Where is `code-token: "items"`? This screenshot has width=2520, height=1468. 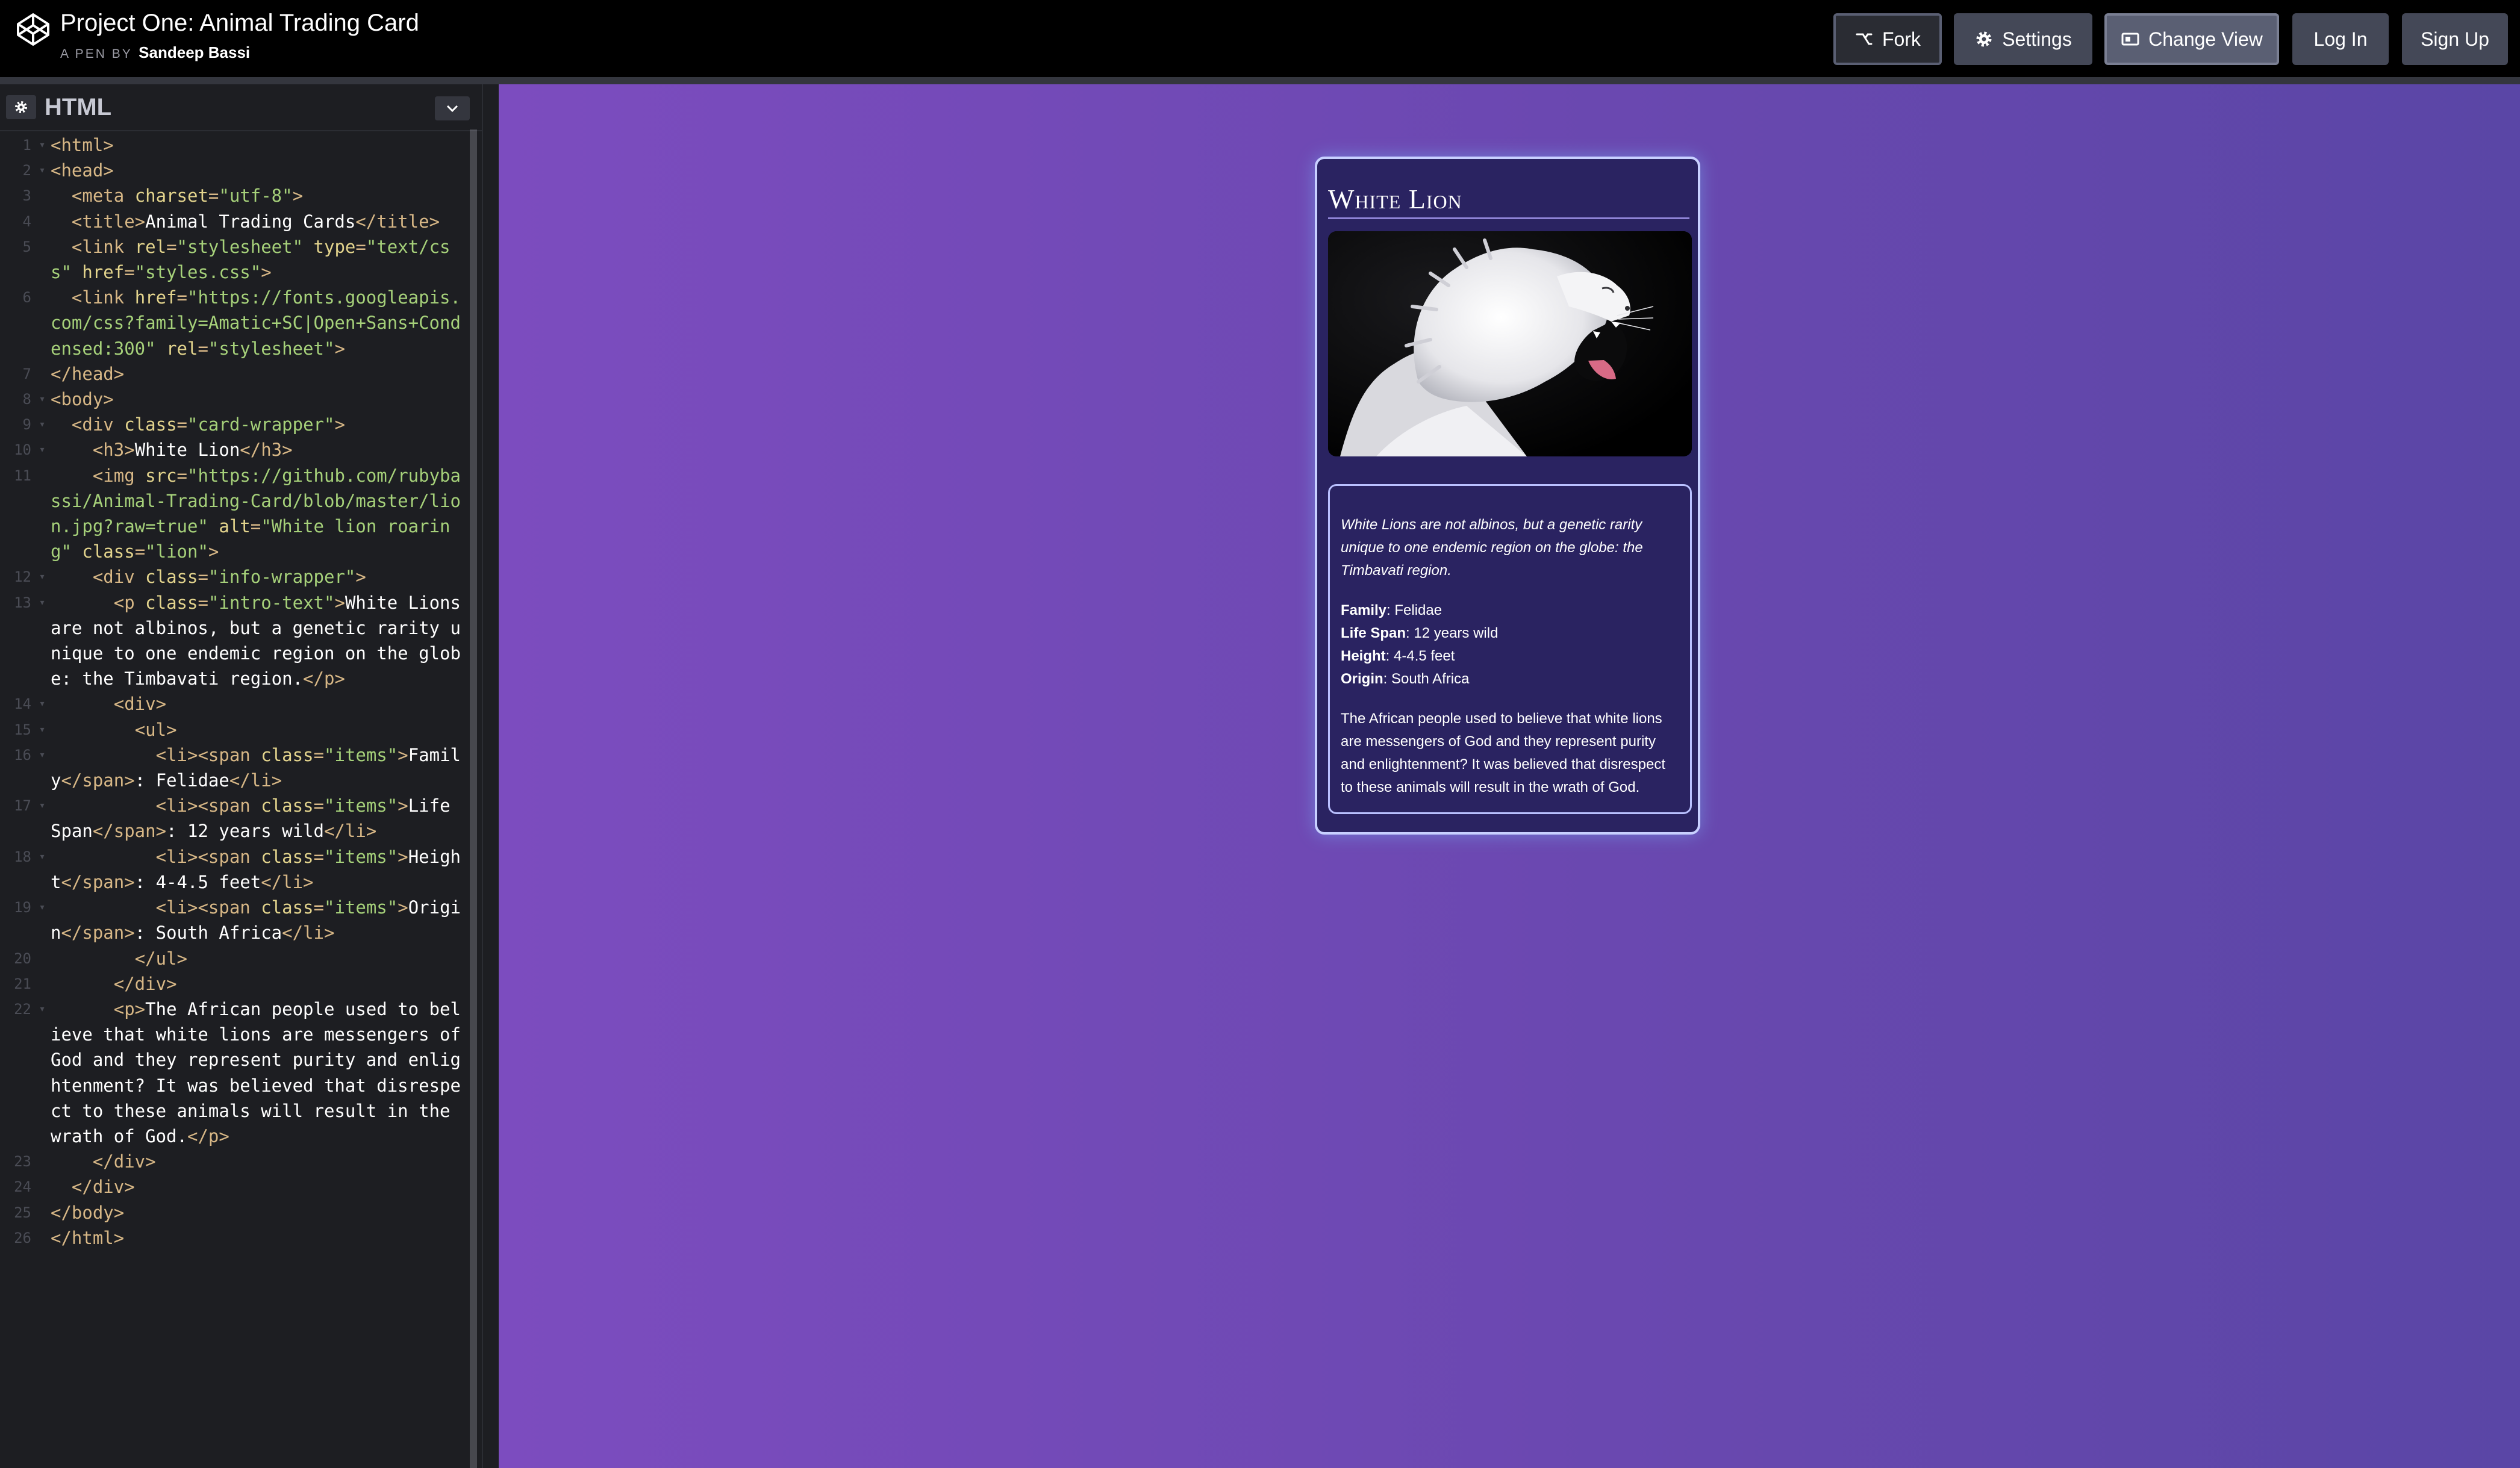
code-token: "items" is located at coordinates (361, 754).